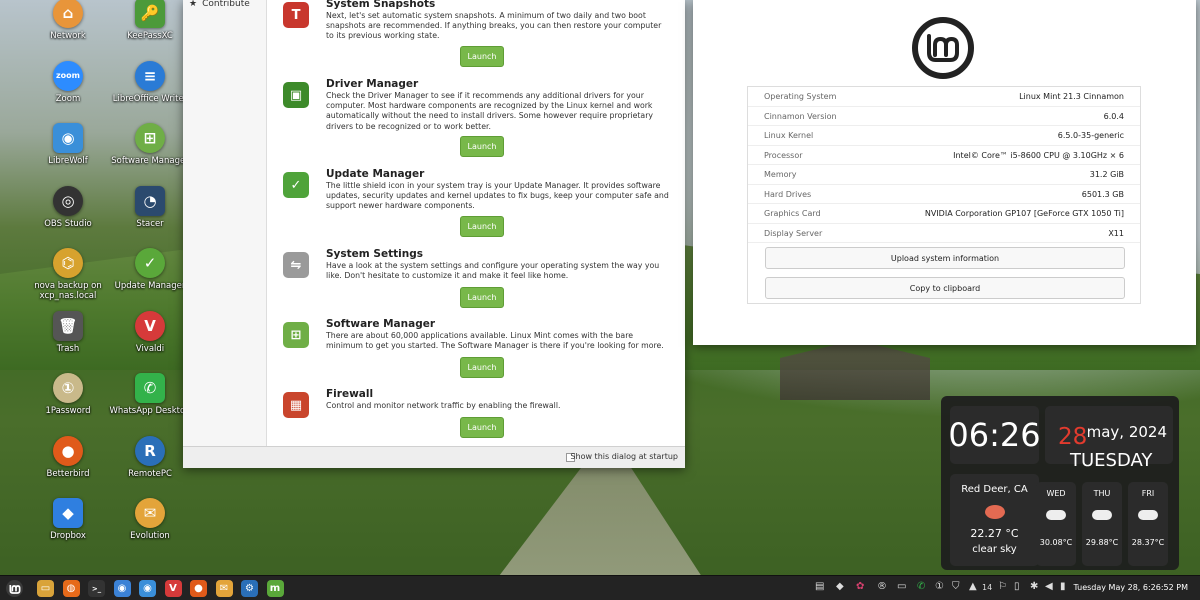 The width and height of the screenshot is (1200, 600). I want to click on desktop-icon-label: Stacer, so click(150, 223).